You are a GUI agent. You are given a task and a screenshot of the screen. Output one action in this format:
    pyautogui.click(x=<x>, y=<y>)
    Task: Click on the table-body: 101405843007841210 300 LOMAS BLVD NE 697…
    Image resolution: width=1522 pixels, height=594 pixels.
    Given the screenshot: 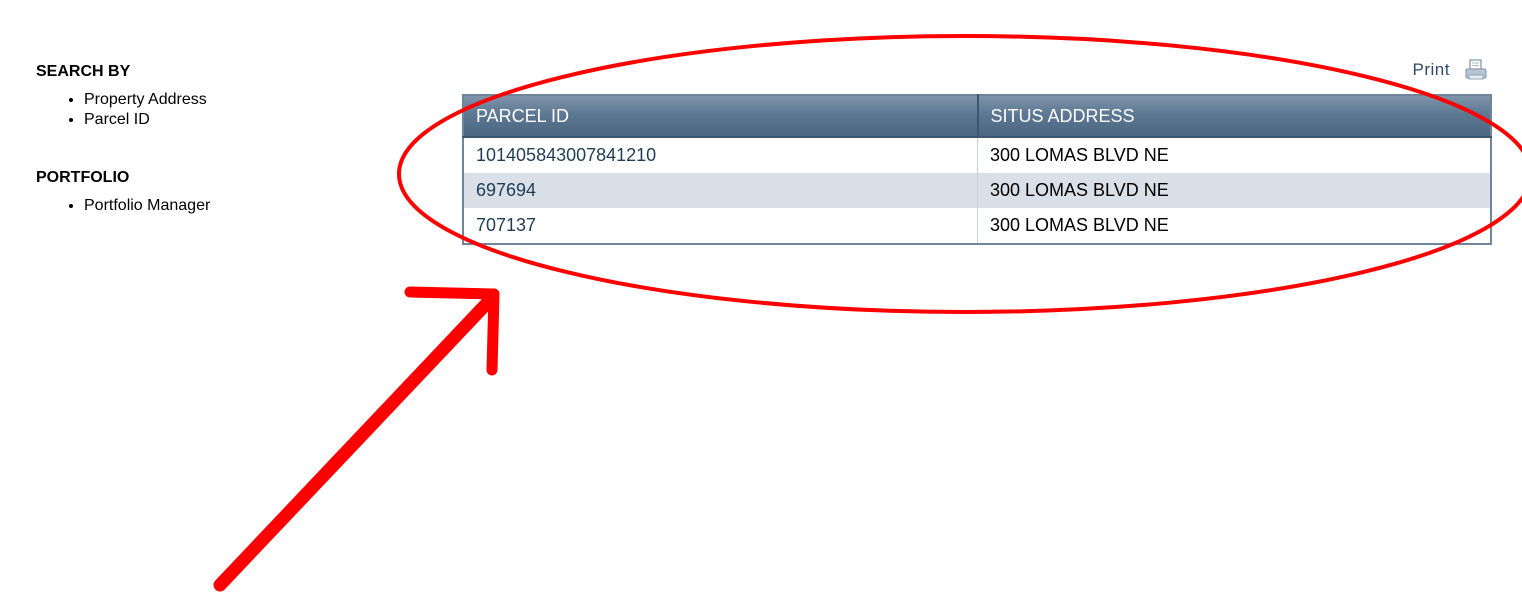 What is the action you would take?
    pyautogui.click(x=977, y=190)
    